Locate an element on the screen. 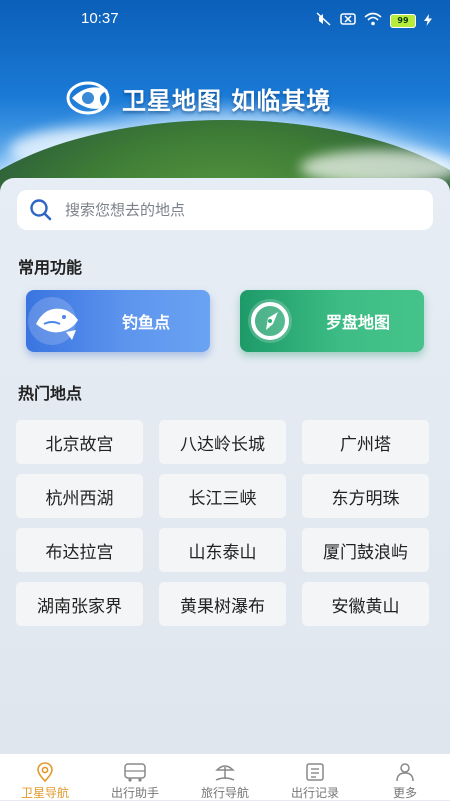  tab-travel-assistant: 出行助手 is located at coordinates (135, 777).